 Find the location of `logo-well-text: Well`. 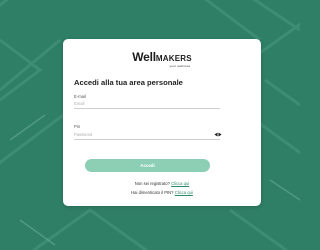

logo-well-text: Well is located at coordinates (144, 57).